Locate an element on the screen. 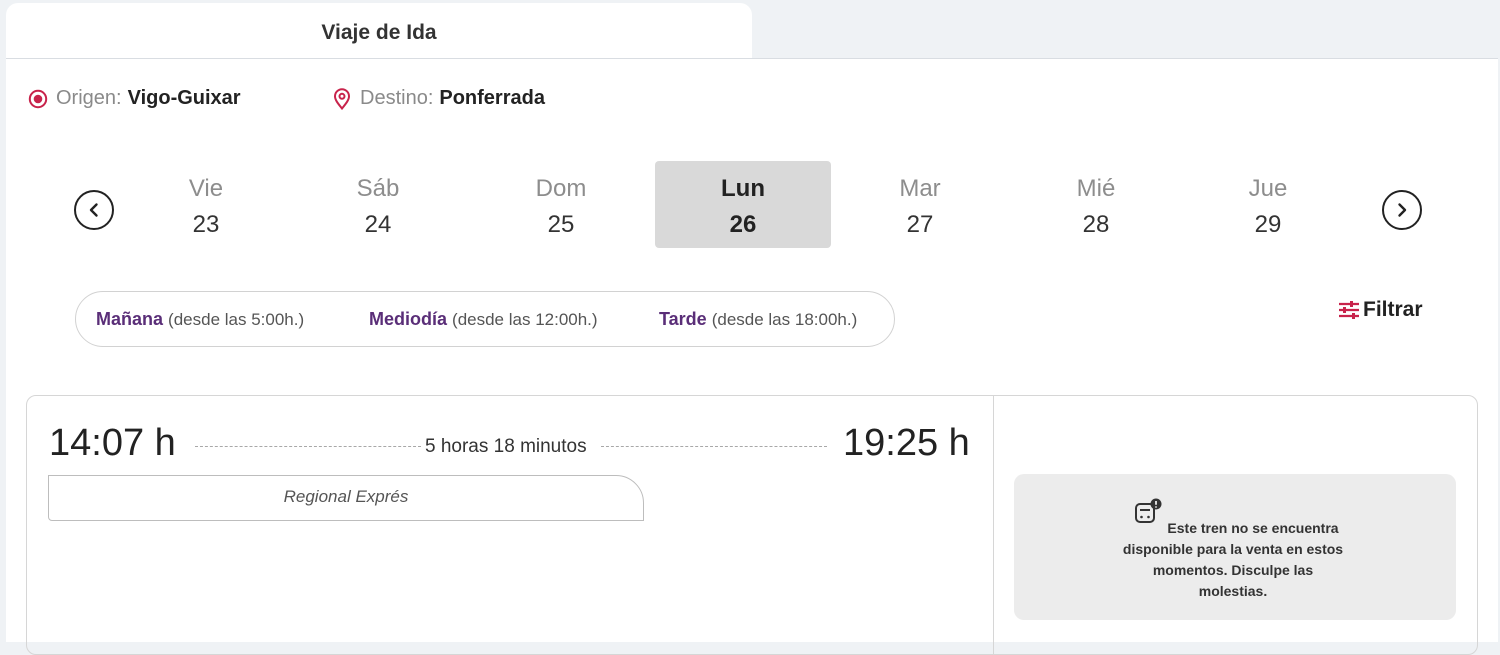  service-type-tag: Regional Exprés is located at coordinates (346, 498).